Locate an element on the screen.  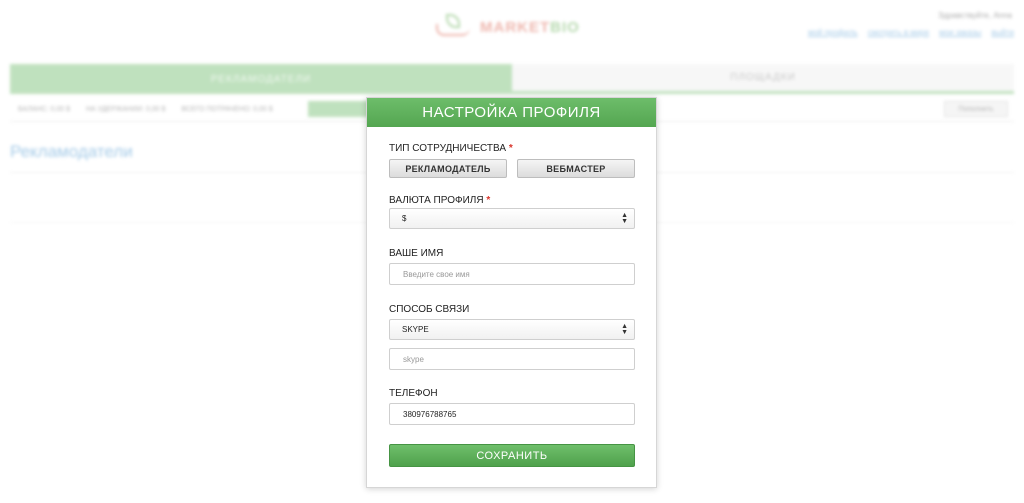
top-up-button: Пополнить is located at coordinates (976, 109).